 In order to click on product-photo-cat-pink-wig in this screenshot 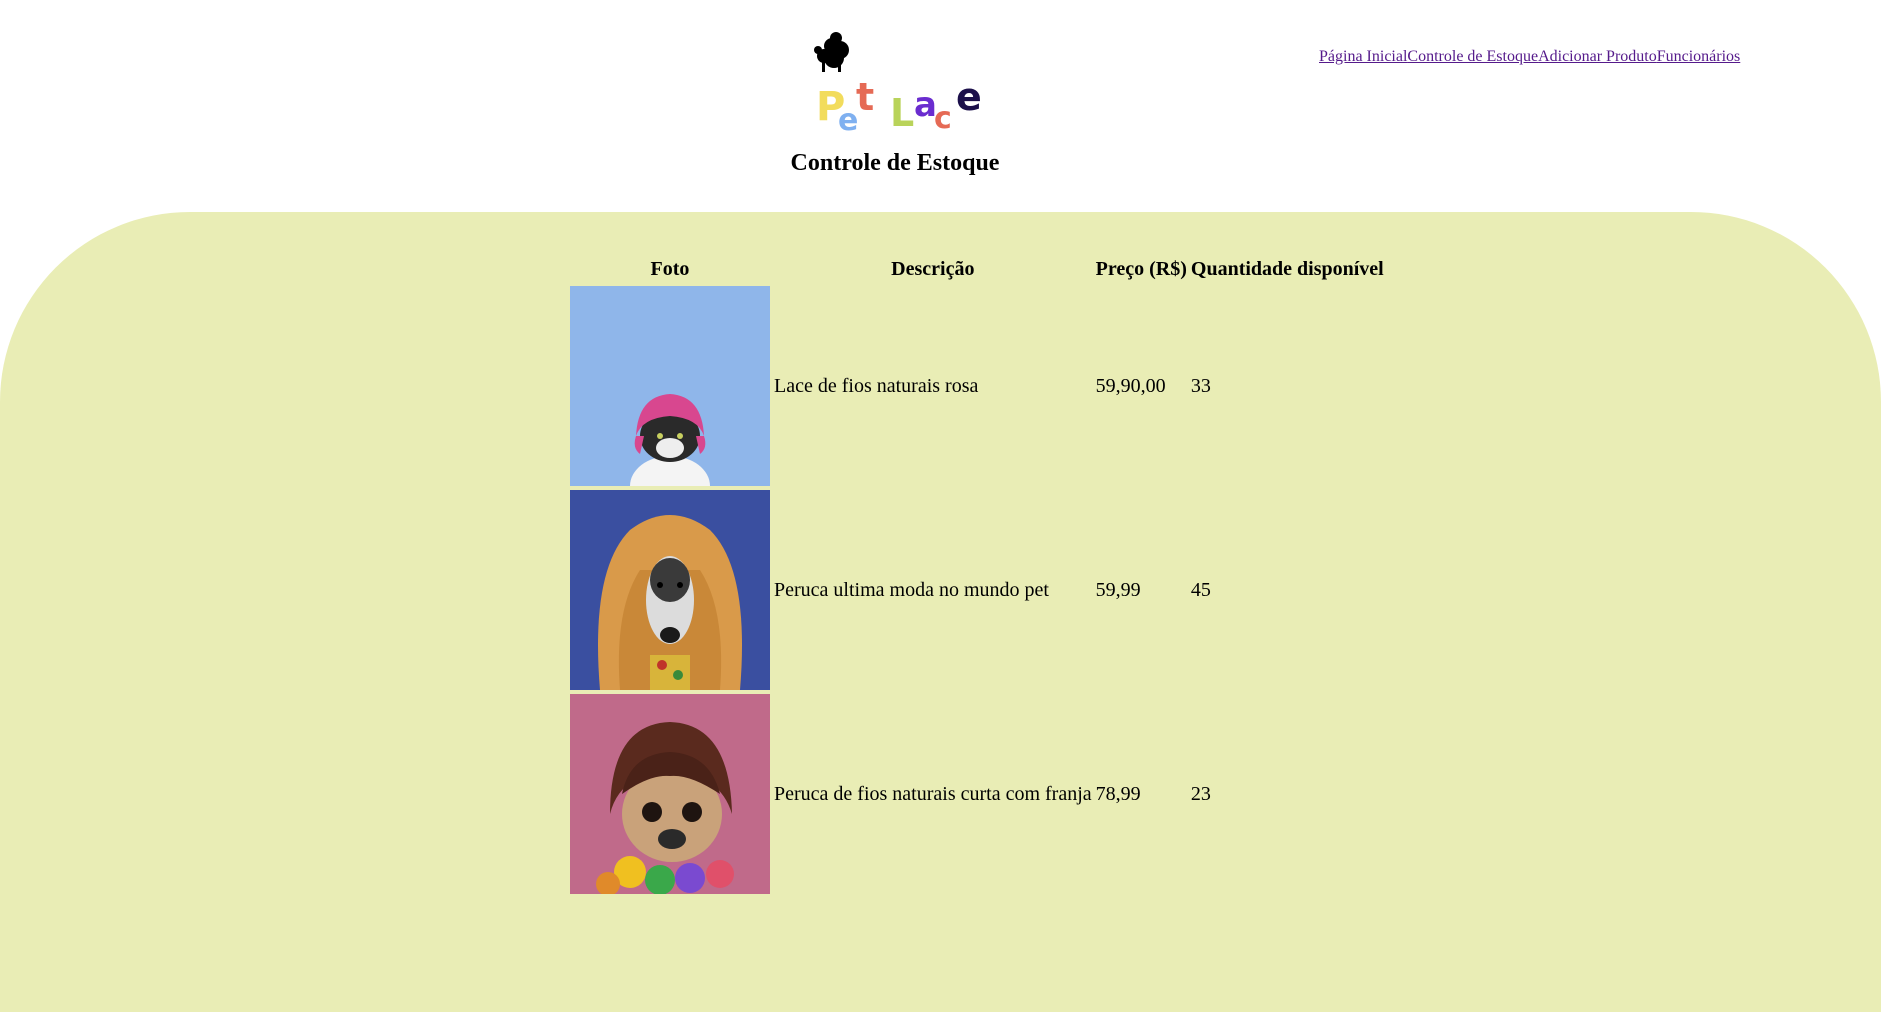, I will do `click(670, 386)`.